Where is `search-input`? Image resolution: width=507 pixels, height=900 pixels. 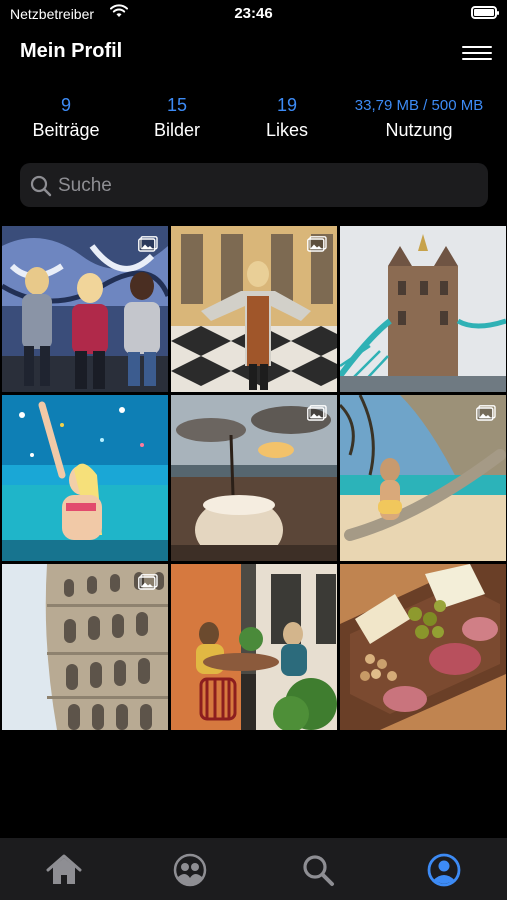
search-input is located at coordinates (268, 186).